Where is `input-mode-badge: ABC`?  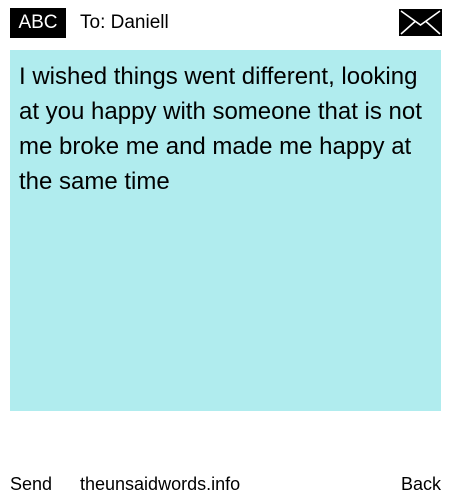 input-mode-badge: ABC is located at coordinates (38, 23).